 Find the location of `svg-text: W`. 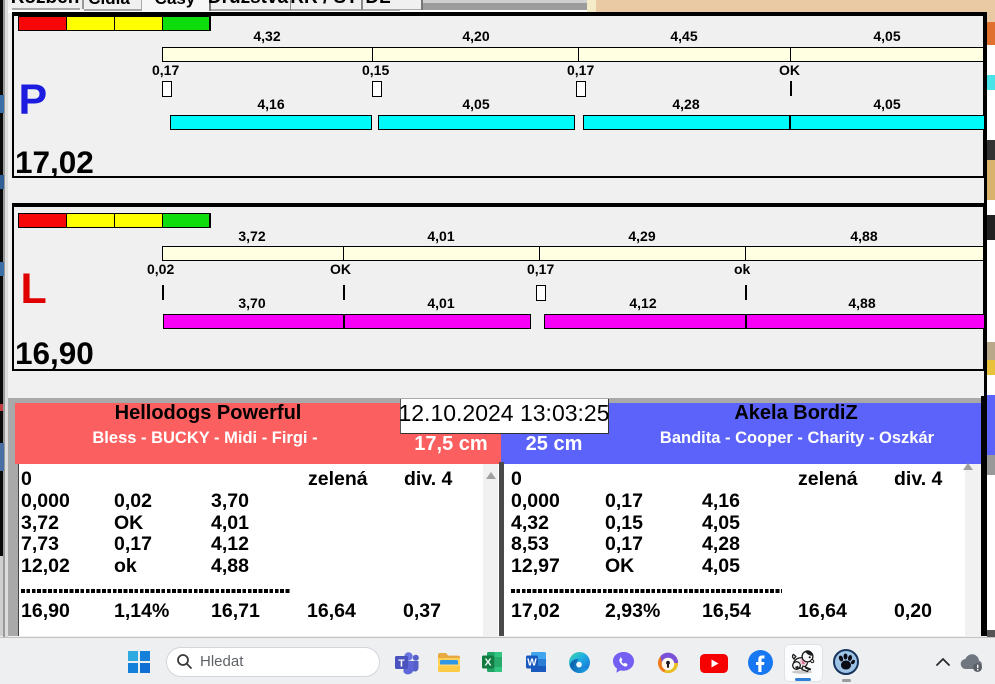

svg-text: W is located at coordinates (532, 663).